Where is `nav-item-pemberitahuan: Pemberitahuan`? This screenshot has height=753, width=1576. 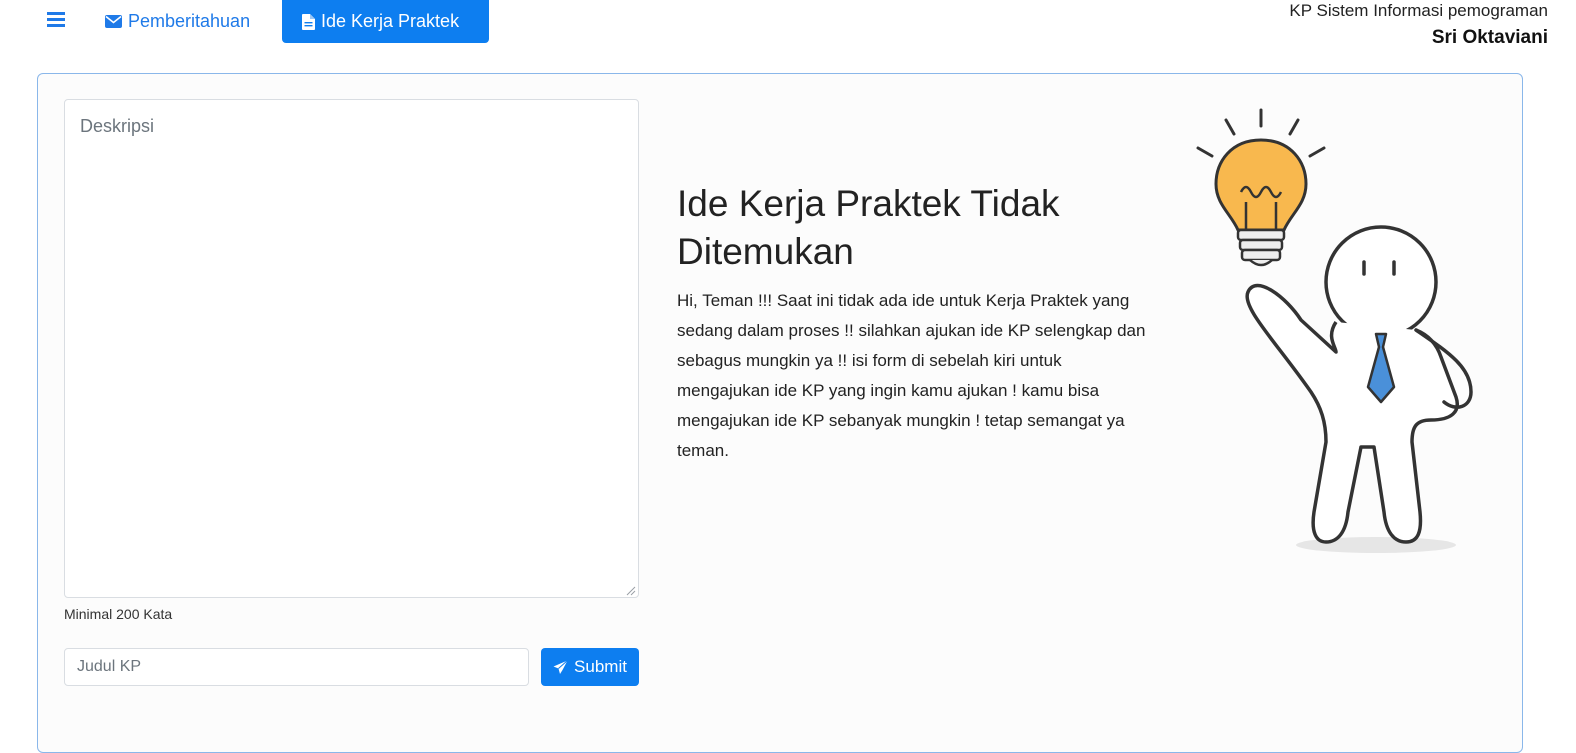 nav-item-pemberitahuan: Pemberitahuan is located at coordinates (184, 21).